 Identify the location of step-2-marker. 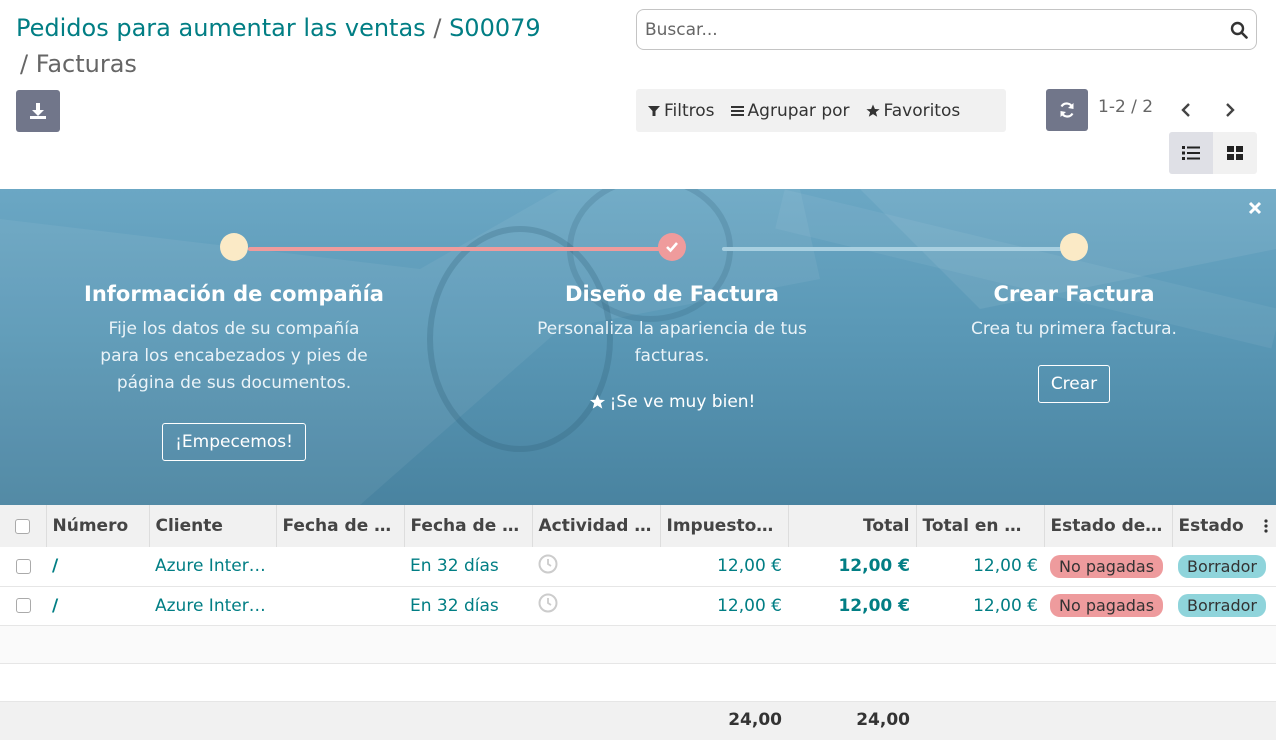
(672, 247).